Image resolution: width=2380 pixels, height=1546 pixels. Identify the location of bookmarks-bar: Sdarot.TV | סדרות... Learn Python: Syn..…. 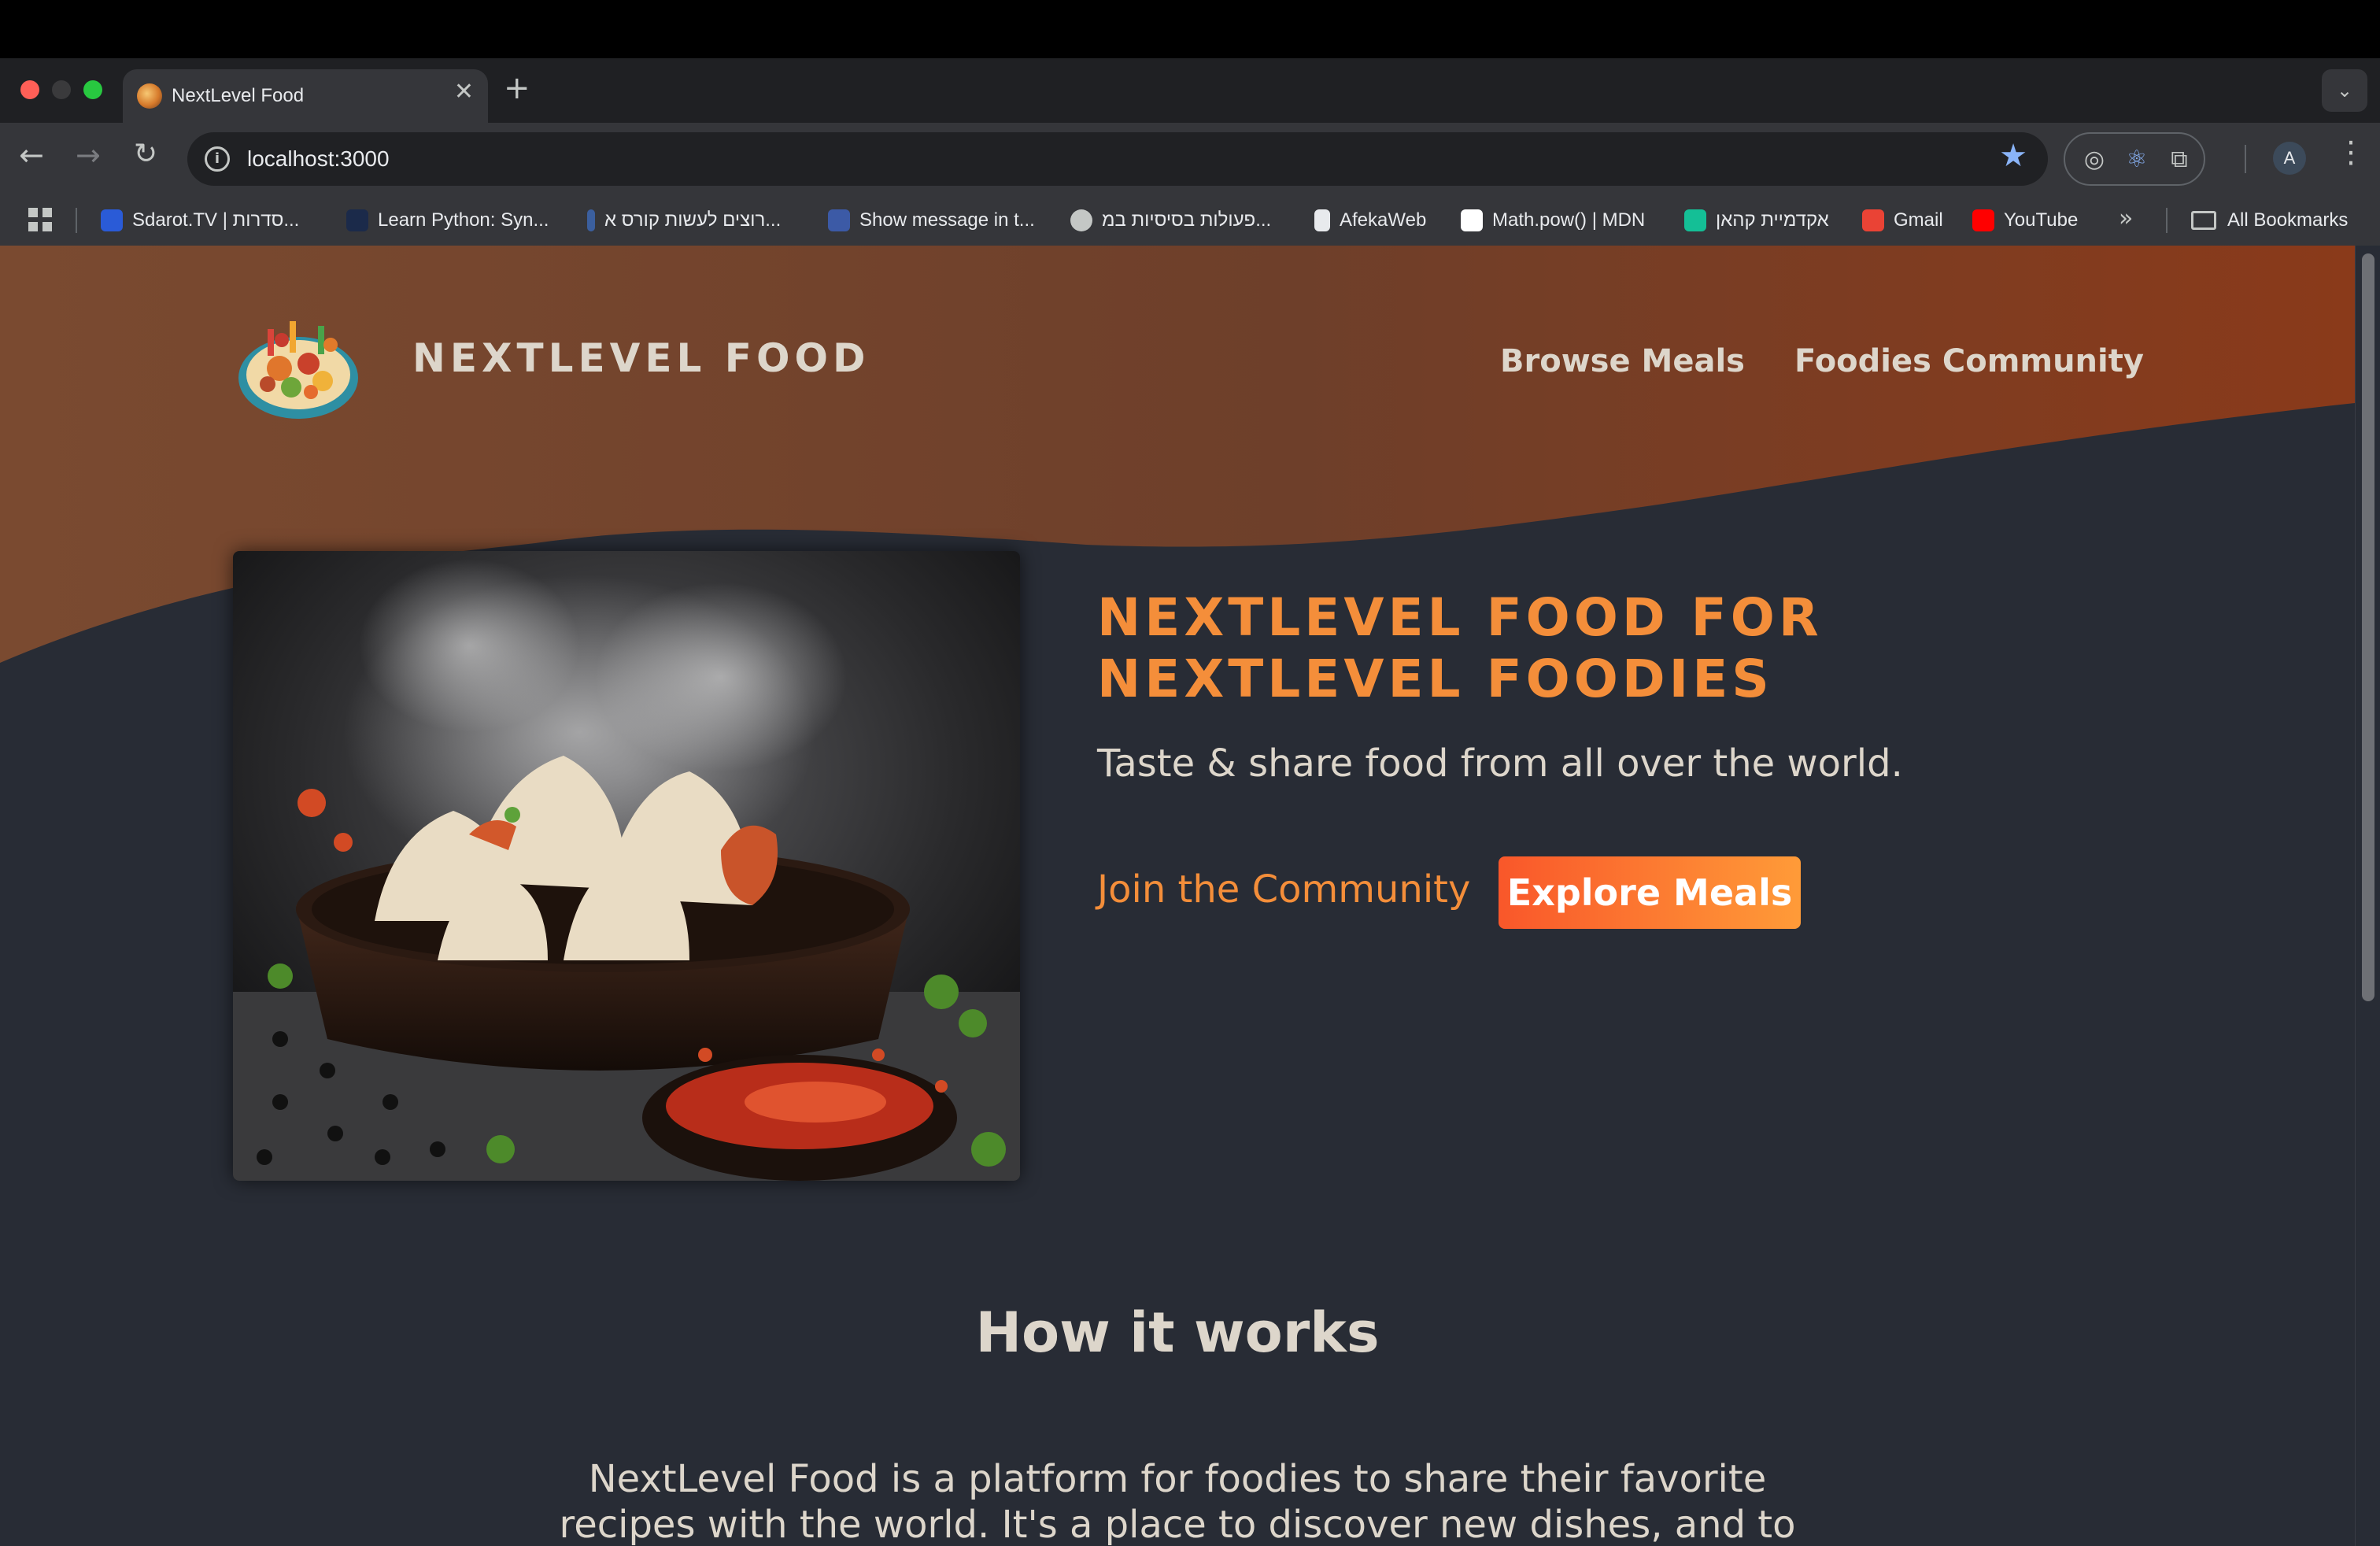
(1190, 220).